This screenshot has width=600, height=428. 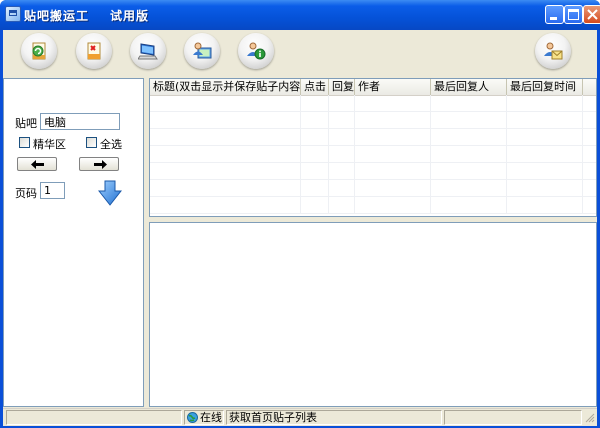 What do you see at coordinates (130, 16) in the screenshot?
I see `edition-label: 试用版` at bounding box center [130, 16].